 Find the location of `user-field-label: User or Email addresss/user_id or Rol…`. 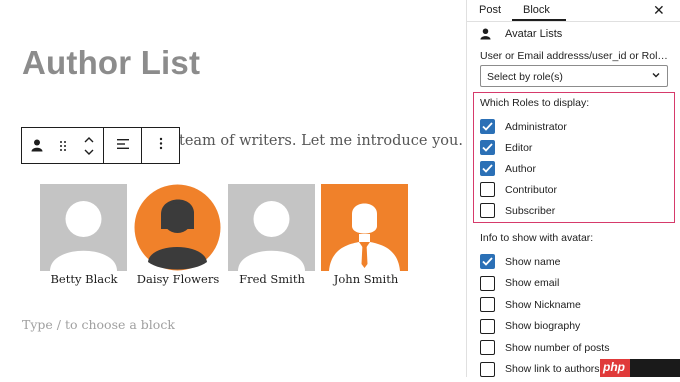

user-field-label: User or Email addresss/user_id or Rol… is located at coordinates (574, 56).